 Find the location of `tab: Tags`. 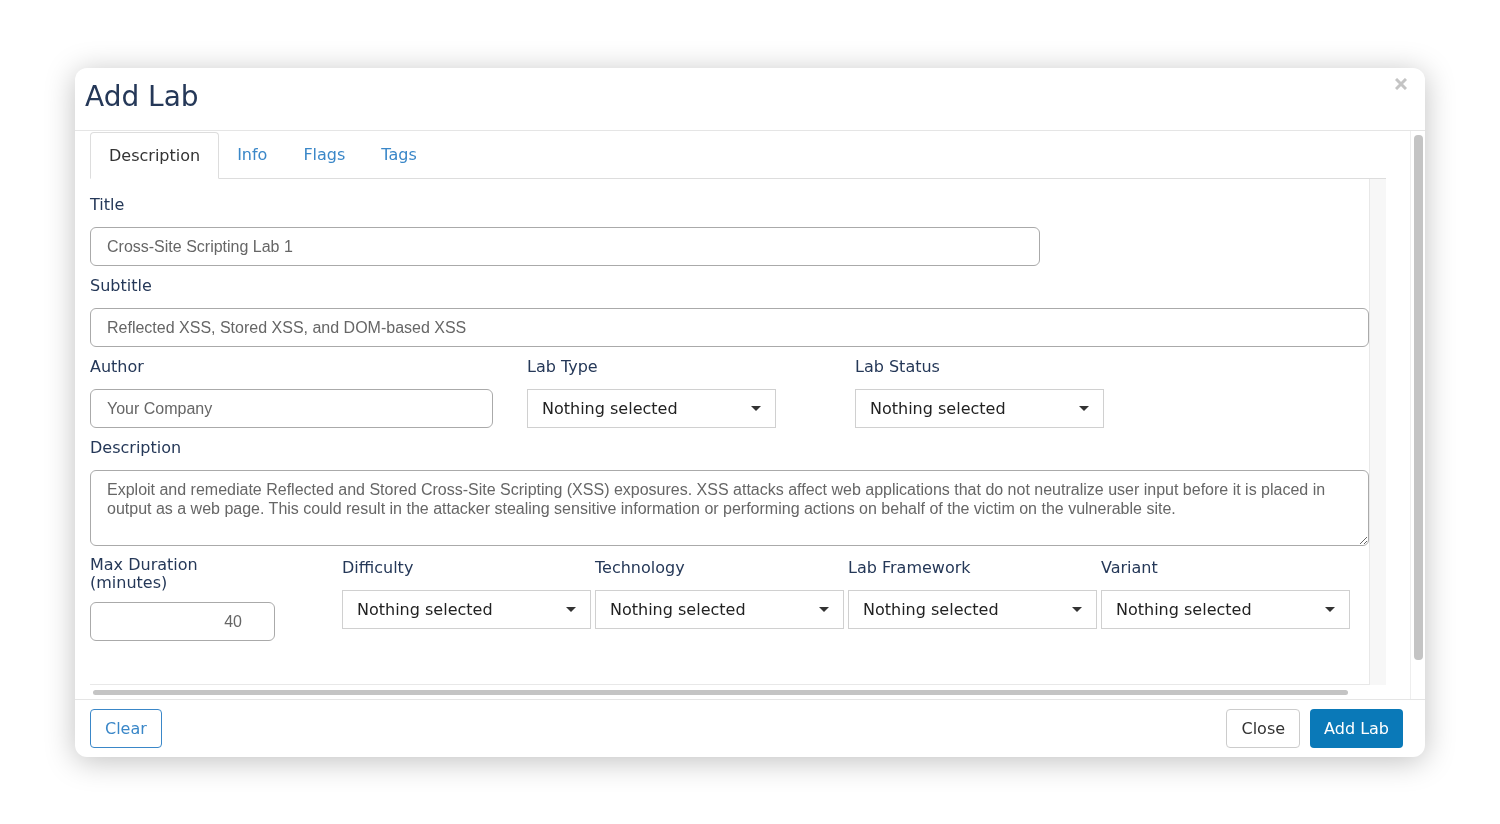

tab: Tags is located at coordinates (399, 155).